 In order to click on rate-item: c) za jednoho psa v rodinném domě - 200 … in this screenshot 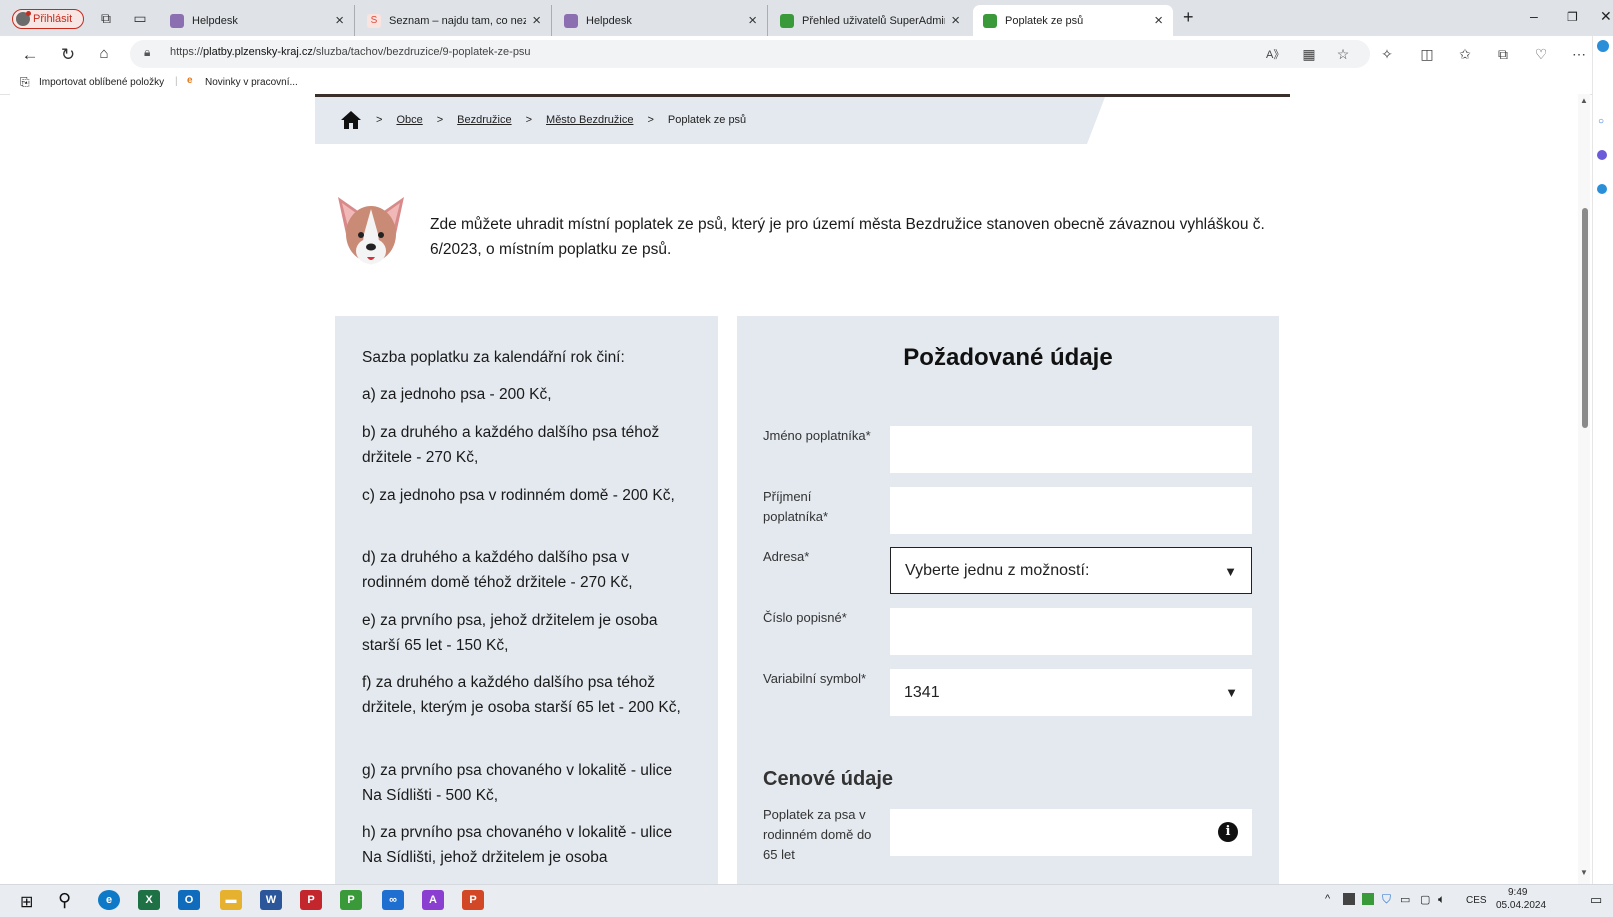, I will do `click(518, 495)`.